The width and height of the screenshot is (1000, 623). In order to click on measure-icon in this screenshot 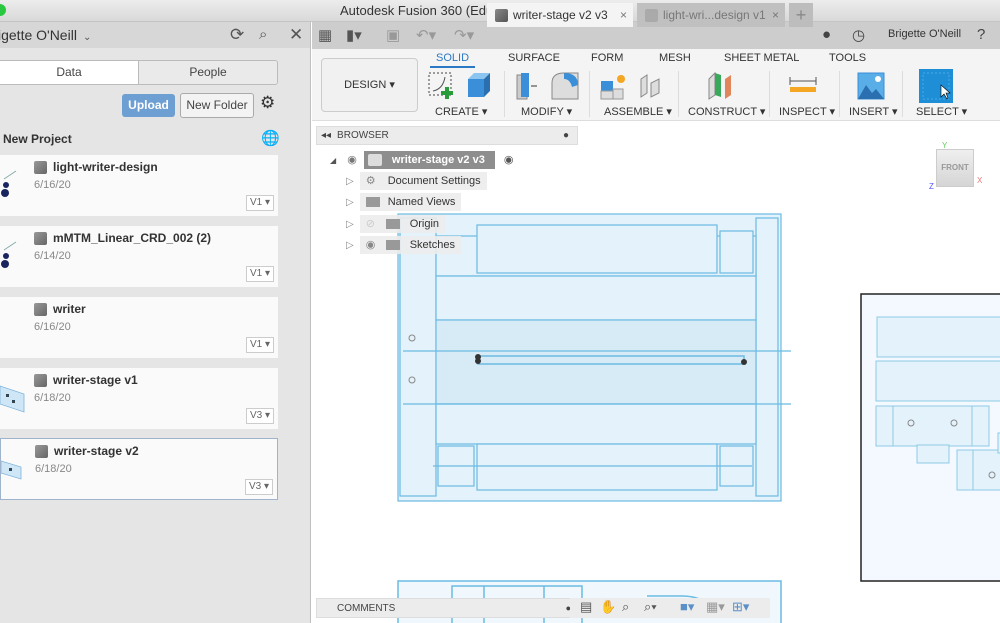, I will do `click(803, 86)`.